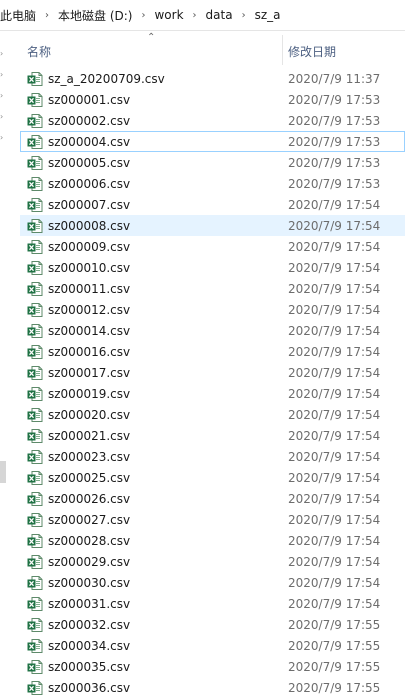 This screenshot has width=405, height=700. What do you see at coordinates (212, 603) in the screenshot?
I see `file-row: sz000031.csv 2020/7/9 17:54` at bounding box center [212, 603].